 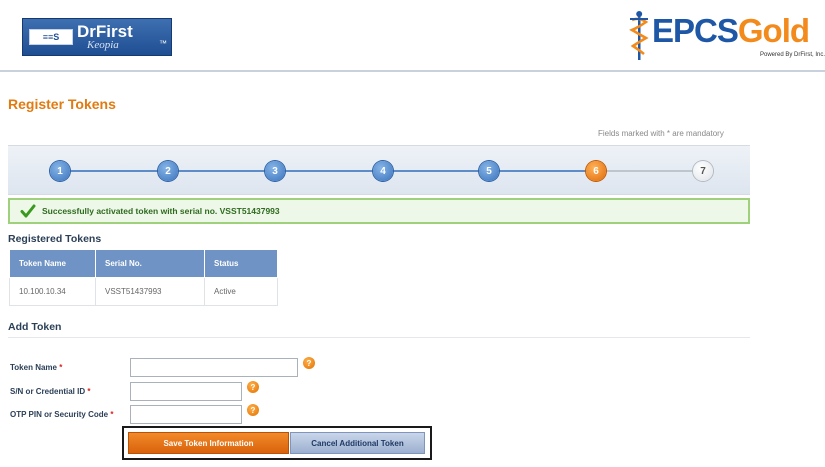 I want to click on step-connector-complete, so click(x=333, y=171).